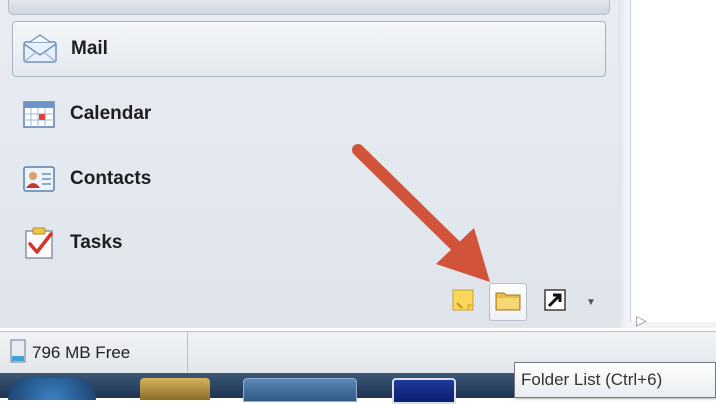  Describe the element at coordinates (424, 391) in the screenshot. I see `taskbar-app-window` at that location.